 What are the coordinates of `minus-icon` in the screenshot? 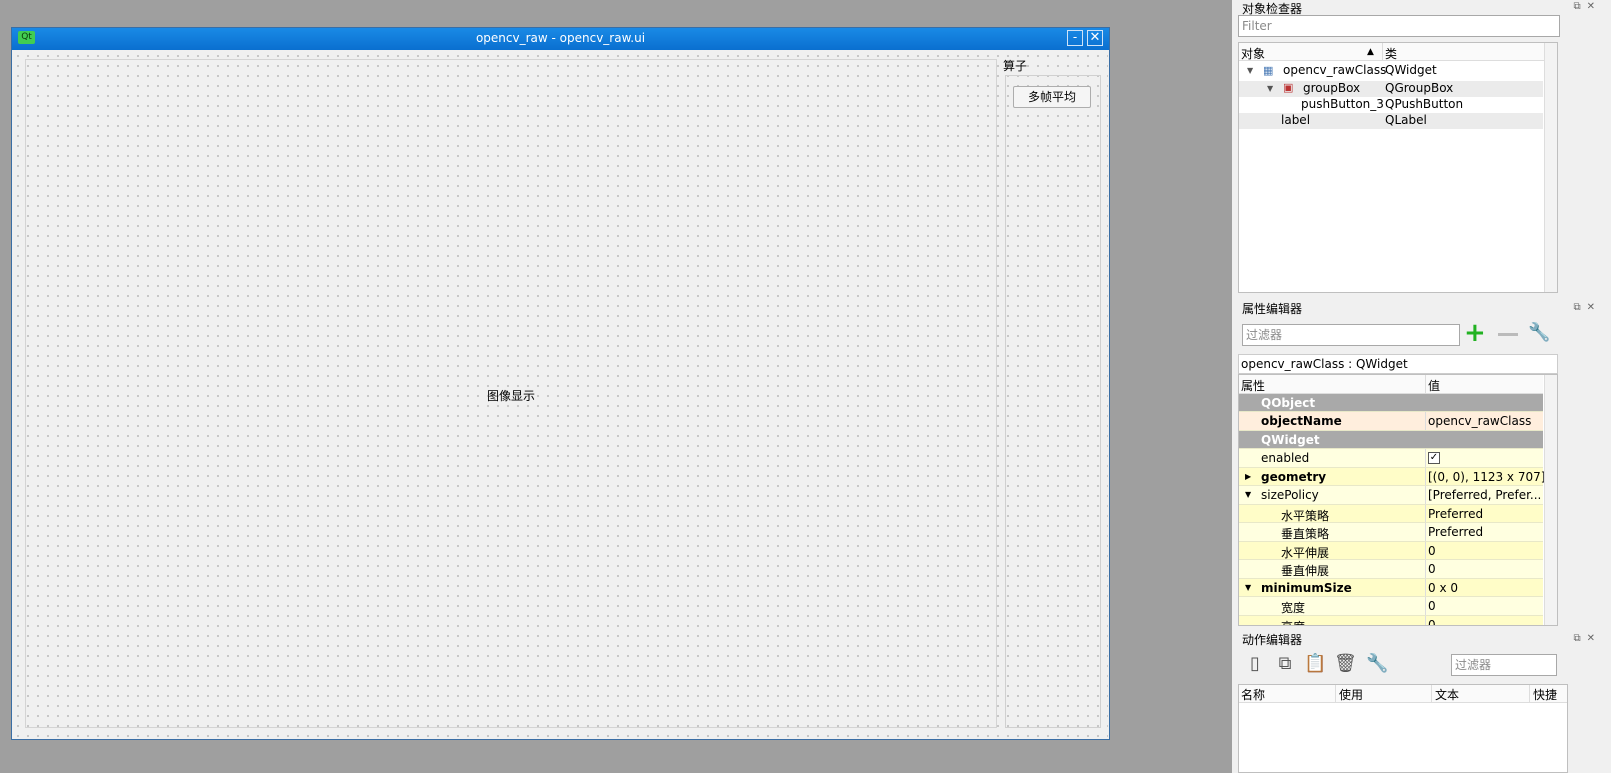 It's located at (1508, 334).